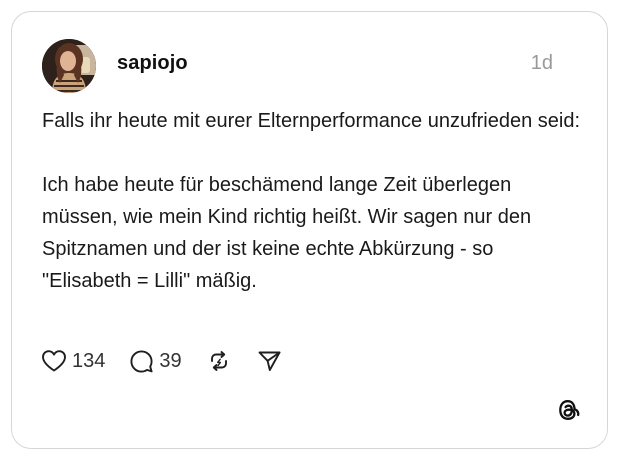 This screenshot has height=461, width=620. I want to click on repost-arrows-icon, so click(218, 361).